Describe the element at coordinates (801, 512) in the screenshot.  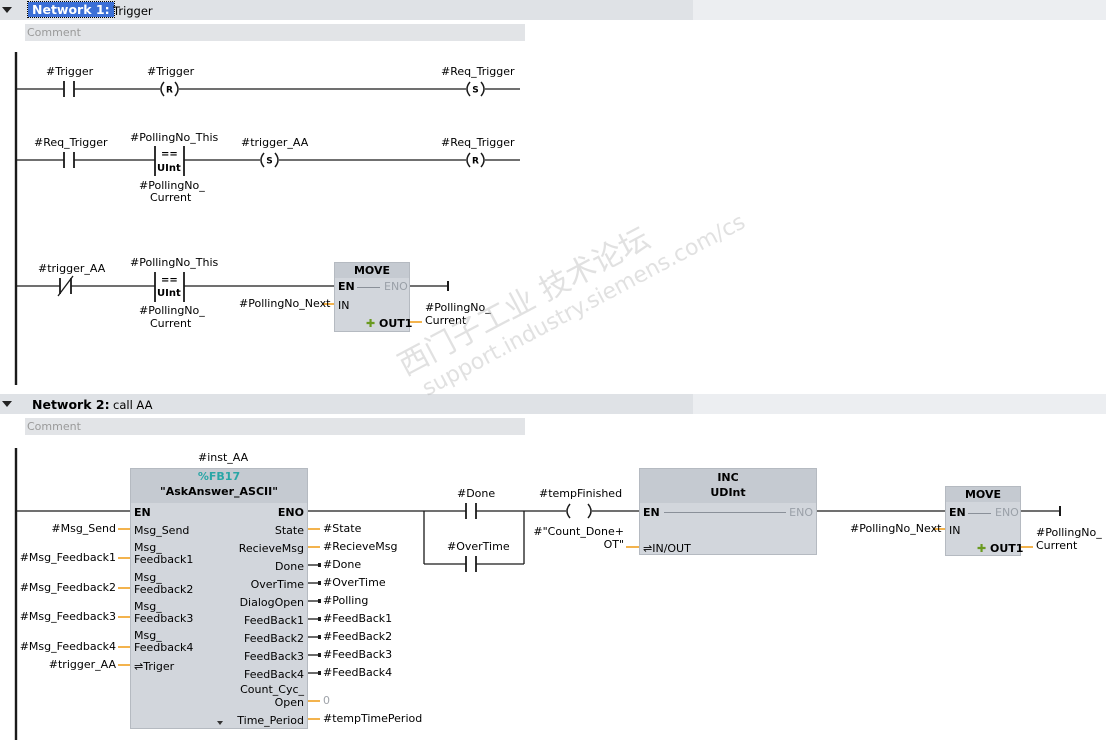
I see `inc-eno-pin: ENO` at that location.